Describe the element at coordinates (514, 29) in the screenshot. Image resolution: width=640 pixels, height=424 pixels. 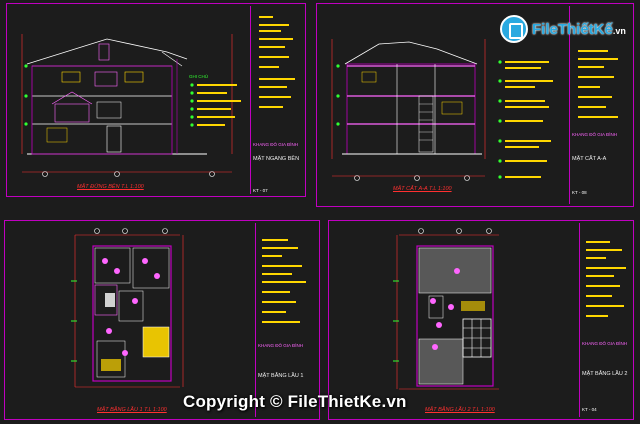
I see `file-icon` at that location.